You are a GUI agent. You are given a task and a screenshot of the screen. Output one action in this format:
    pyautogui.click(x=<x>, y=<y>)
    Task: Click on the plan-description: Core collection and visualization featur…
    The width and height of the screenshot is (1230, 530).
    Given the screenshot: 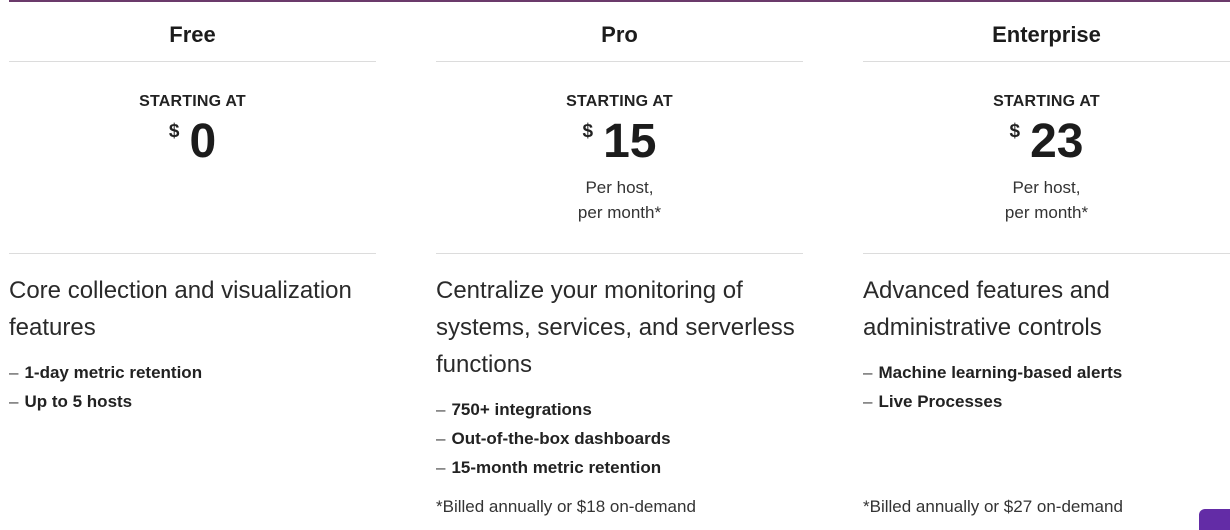 What is the action you would take?
    pyautogui.click(x=180, y=309)
    